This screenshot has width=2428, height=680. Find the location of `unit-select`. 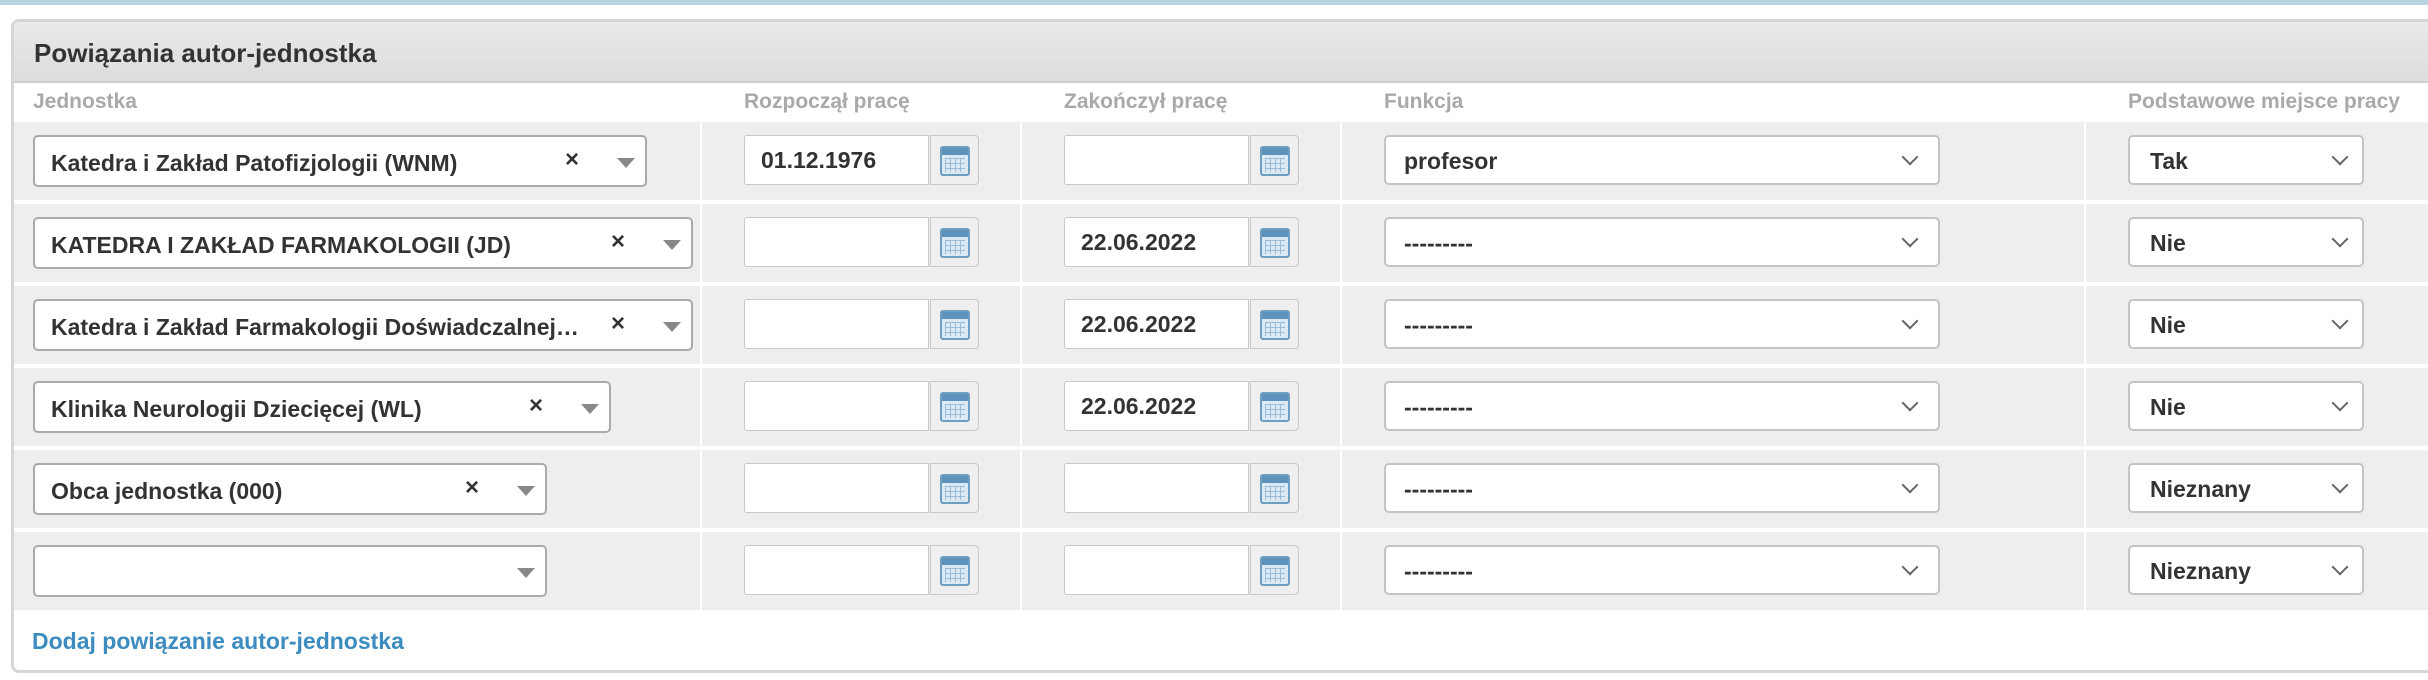

unit-select is located at coordinates (290, 571).